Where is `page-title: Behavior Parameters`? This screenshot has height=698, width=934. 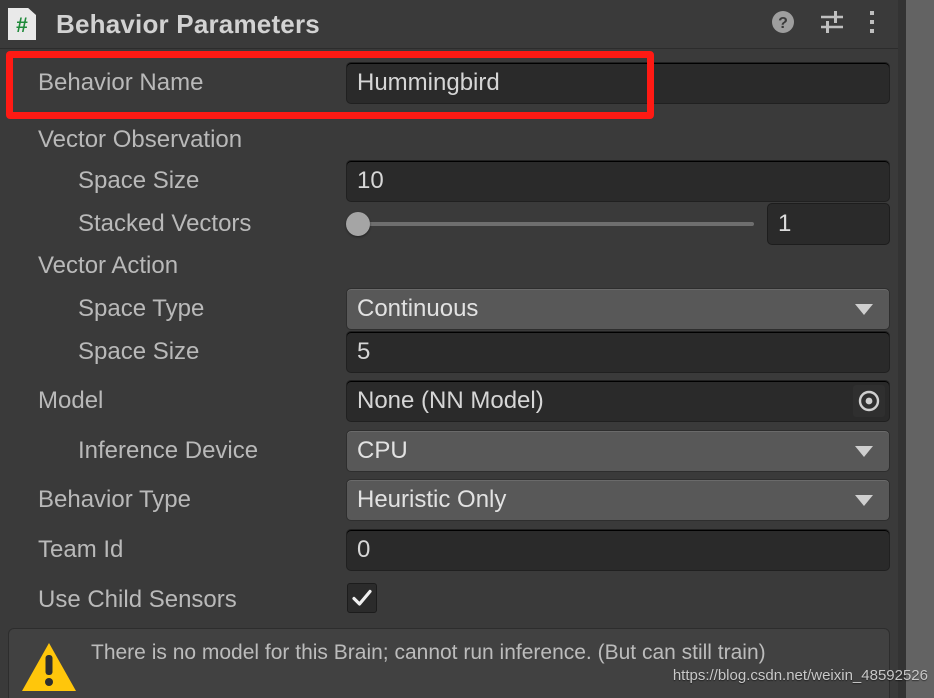 page-title: Behavior Parameters is located at coordinates (188, 23).